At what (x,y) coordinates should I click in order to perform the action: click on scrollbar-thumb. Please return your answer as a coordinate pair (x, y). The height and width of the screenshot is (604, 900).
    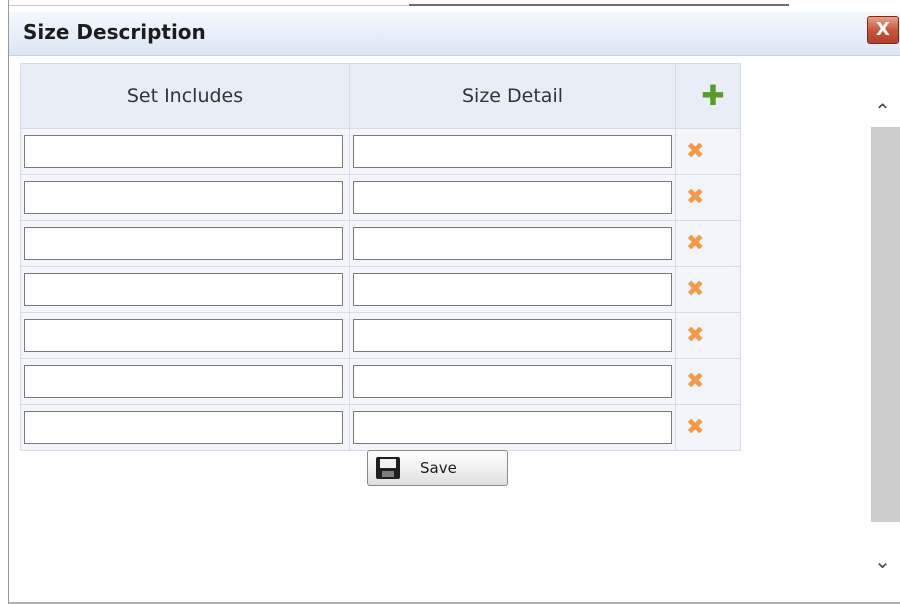
    Looking at the image, I should click on (885, 324).